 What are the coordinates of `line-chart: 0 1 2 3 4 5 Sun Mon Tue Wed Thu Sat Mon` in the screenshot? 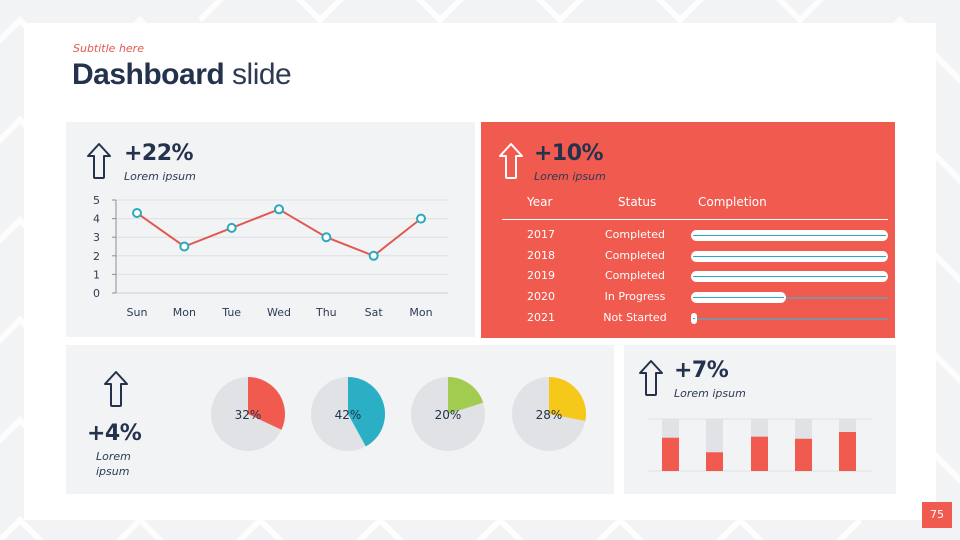 It's located at (270, 256).